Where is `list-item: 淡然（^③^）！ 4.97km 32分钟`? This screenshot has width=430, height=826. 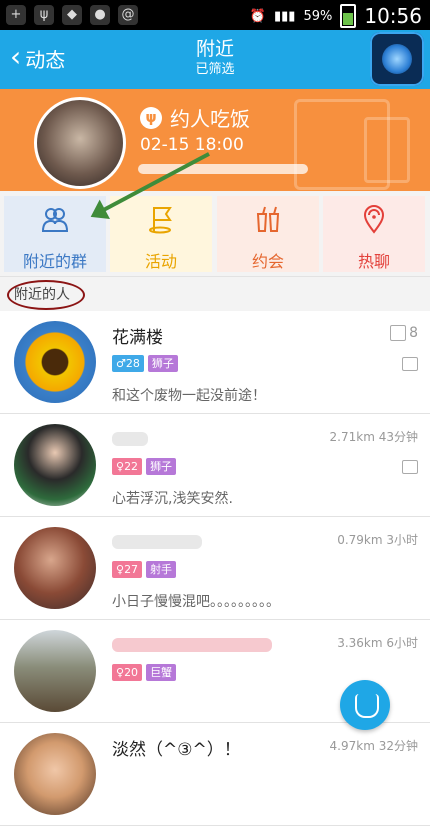
list-item: 淡然（^③^）！ 4.97km 32分钟 is located at coordinates (215, 774).